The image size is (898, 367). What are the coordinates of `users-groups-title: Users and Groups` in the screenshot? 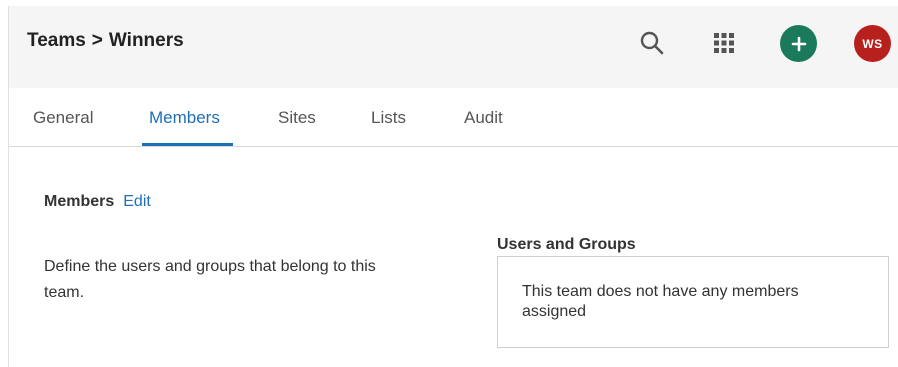 It's located at (566, 244).